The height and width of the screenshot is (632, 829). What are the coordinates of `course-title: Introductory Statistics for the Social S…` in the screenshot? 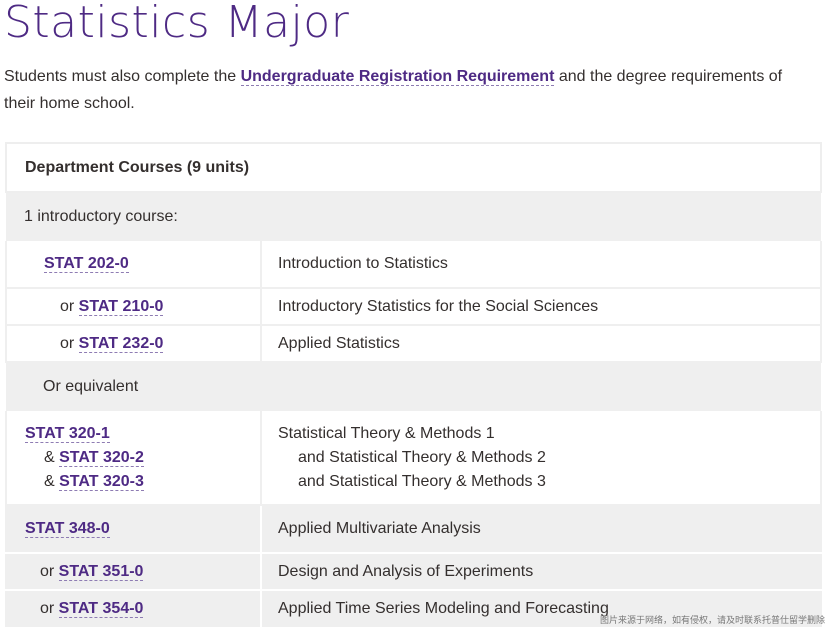 It's located at (438, 306).